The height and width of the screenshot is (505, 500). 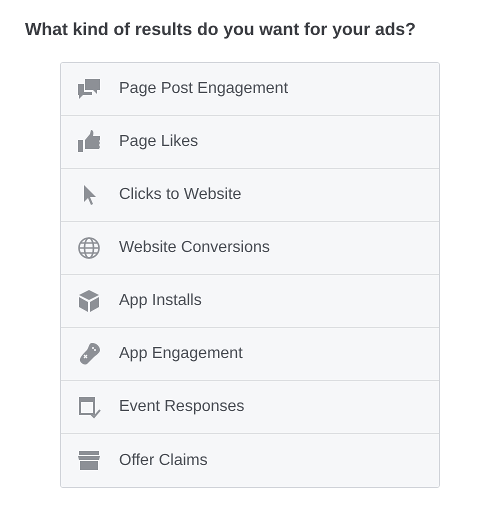 I want to click on cube-icon, so click(x=89, y=301).